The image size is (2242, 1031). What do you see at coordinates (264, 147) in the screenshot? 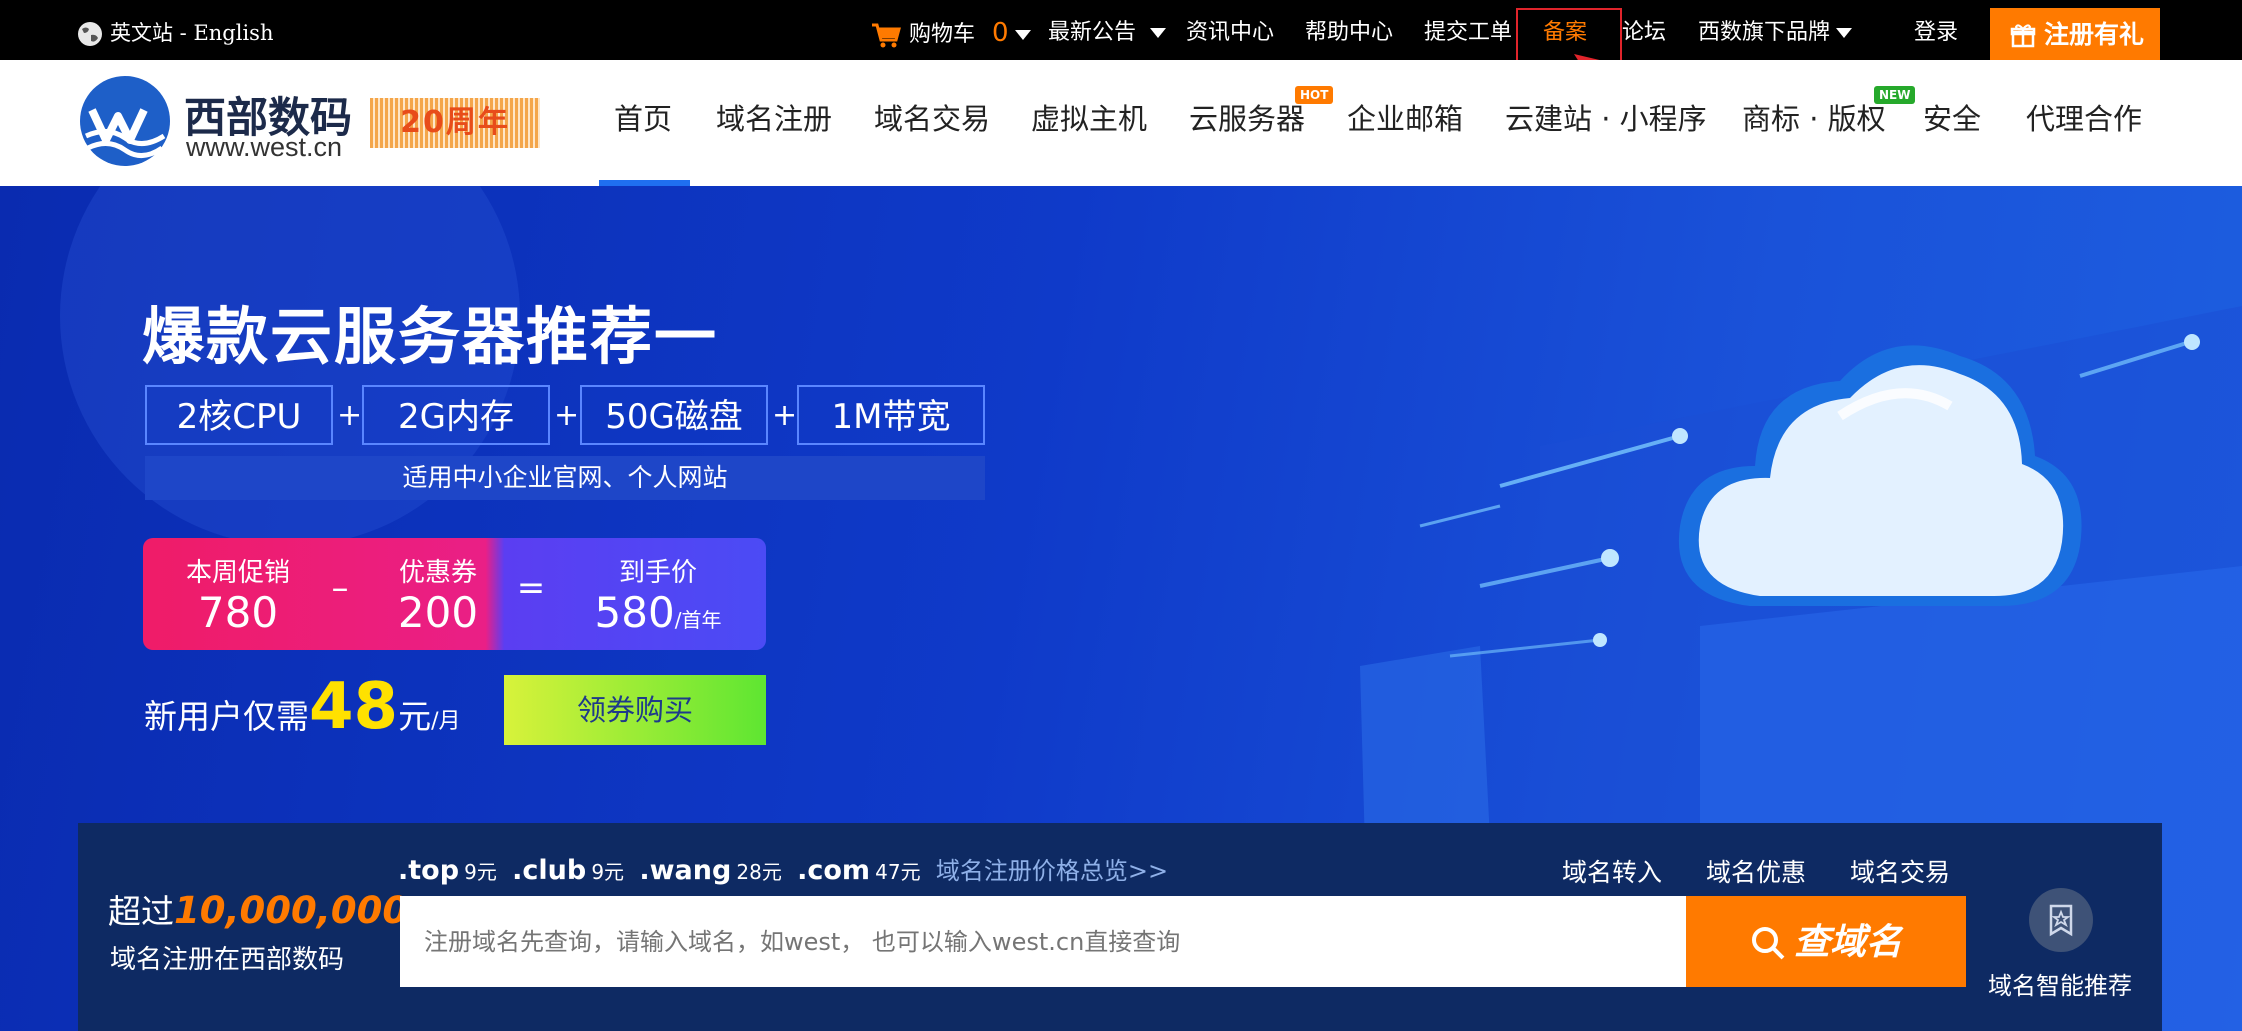
I see `logo-url: www.west.cn` at bounding box center [264, 147].